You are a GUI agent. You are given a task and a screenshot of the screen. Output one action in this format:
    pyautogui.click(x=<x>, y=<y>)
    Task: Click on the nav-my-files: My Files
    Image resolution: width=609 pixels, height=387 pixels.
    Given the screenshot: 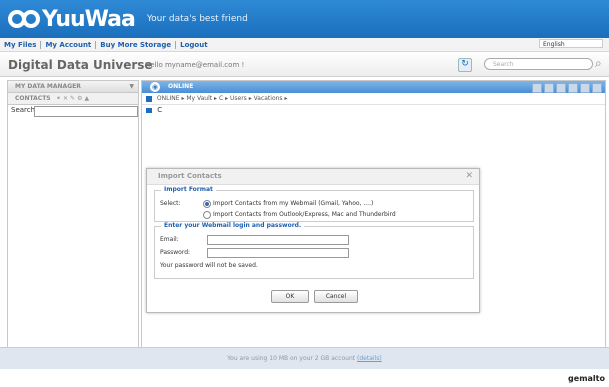 What is the action you would take?
    pyautogui.click(x=21, y=44)
    